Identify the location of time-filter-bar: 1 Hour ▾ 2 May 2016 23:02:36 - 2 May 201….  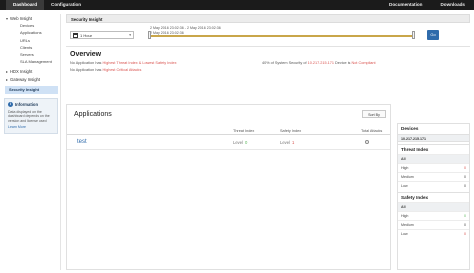
(268, 35).